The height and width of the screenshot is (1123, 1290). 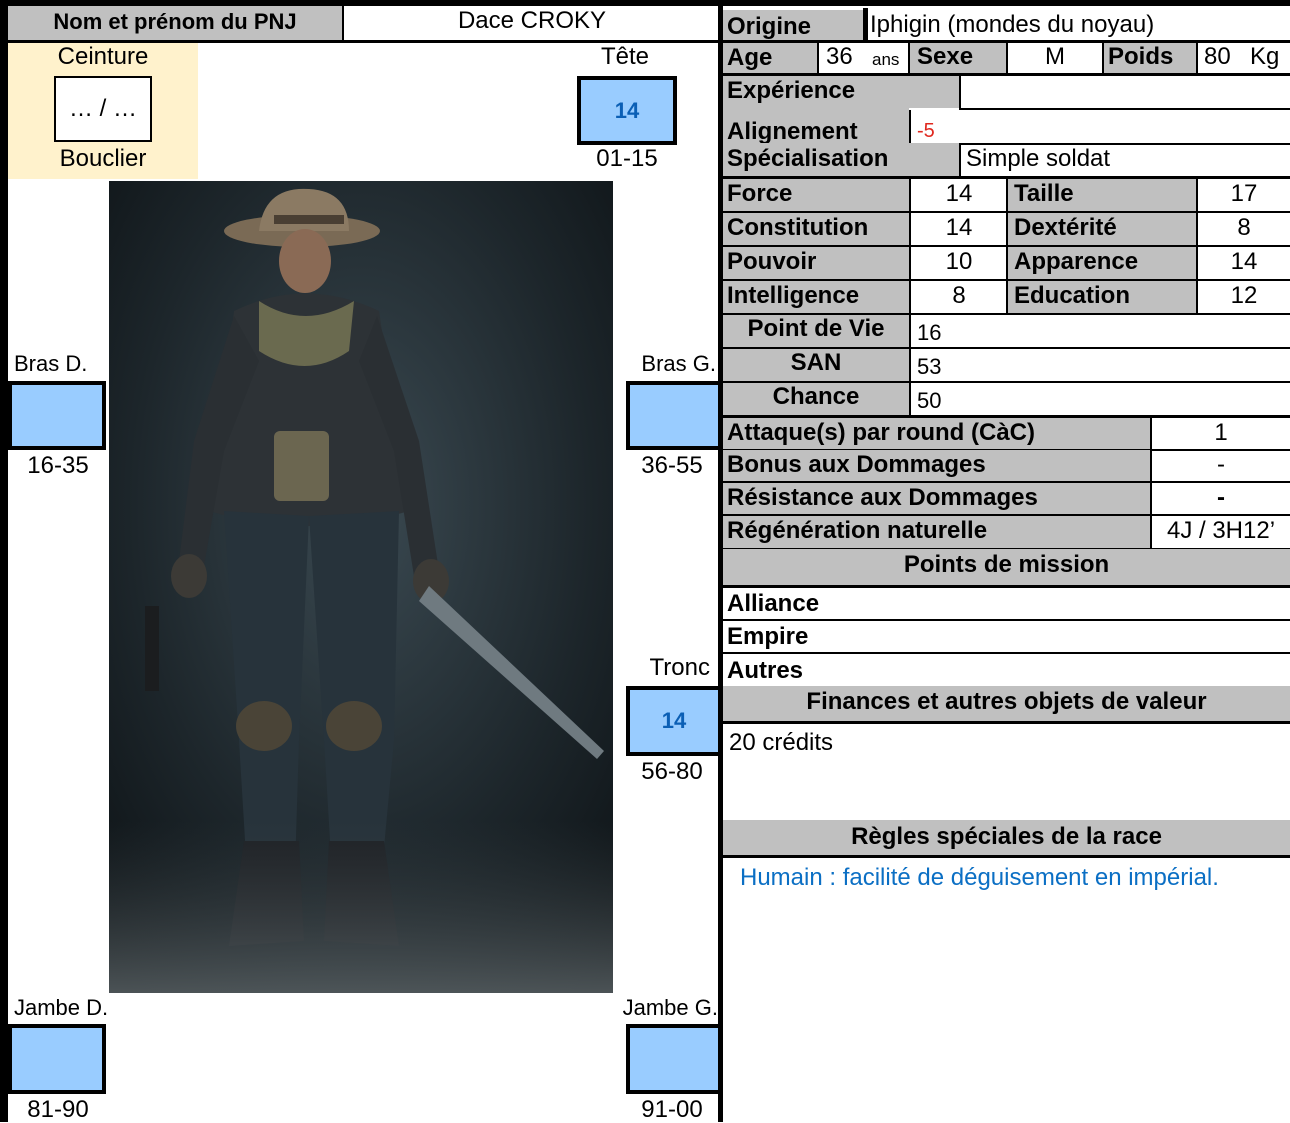 I want to click on age-value: 36, so click(x=839, y=56).